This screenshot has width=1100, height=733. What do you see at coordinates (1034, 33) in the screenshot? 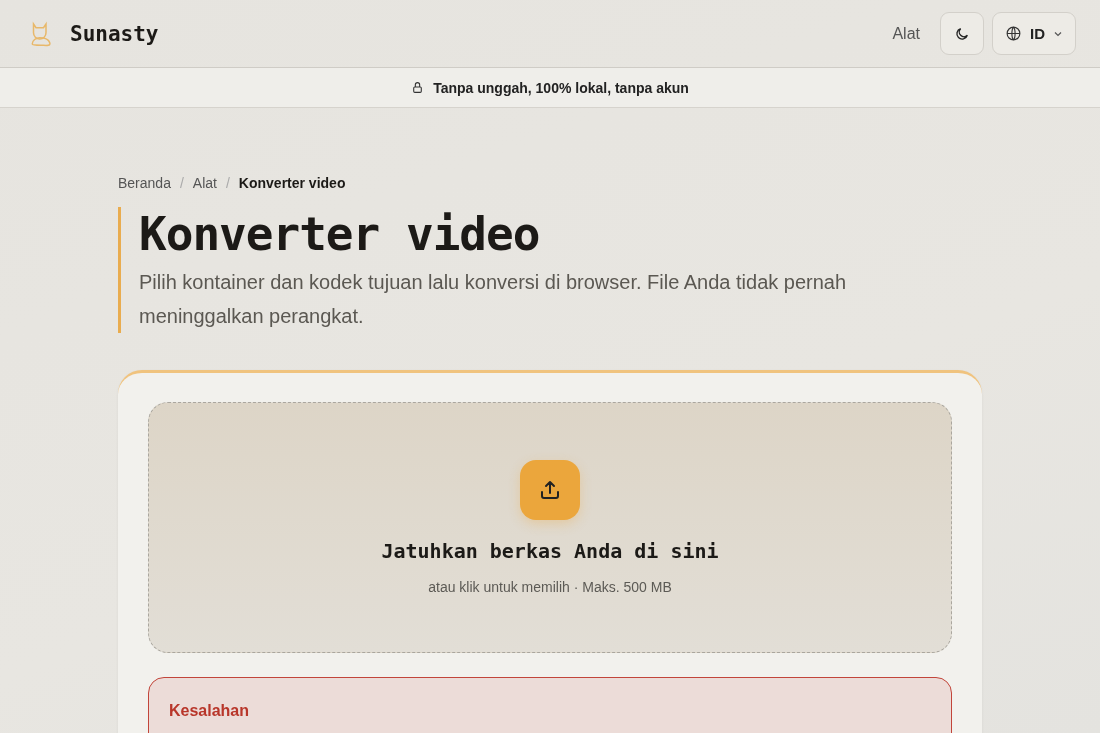
I see `language-button: ID` at bounding box center [1034, 33].